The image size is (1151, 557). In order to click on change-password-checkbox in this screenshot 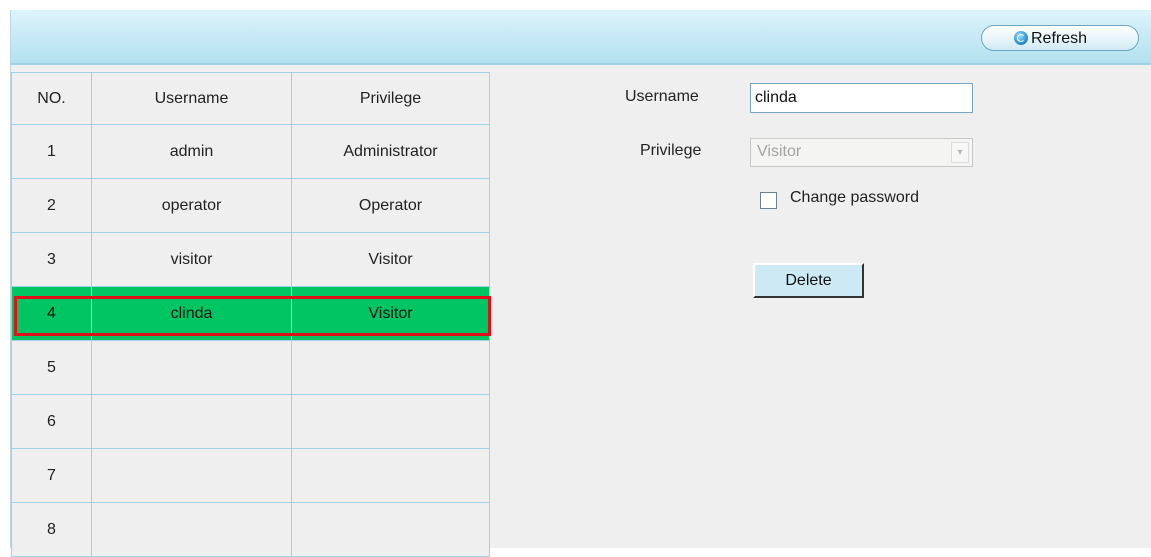, I will do `click(768, 200)`.